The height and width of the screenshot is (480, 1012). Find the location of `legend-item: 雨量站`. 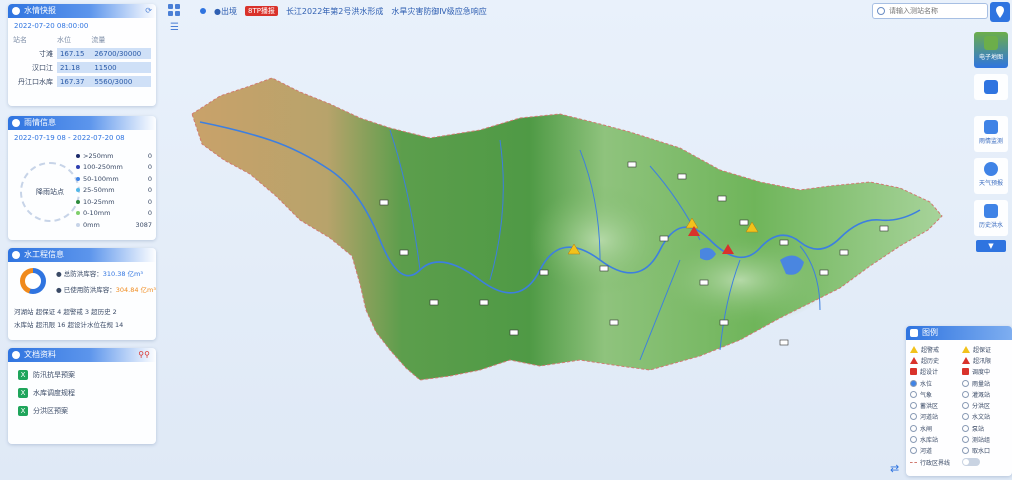

legend-item: 雨量站 is located at coordinates (987, 383).